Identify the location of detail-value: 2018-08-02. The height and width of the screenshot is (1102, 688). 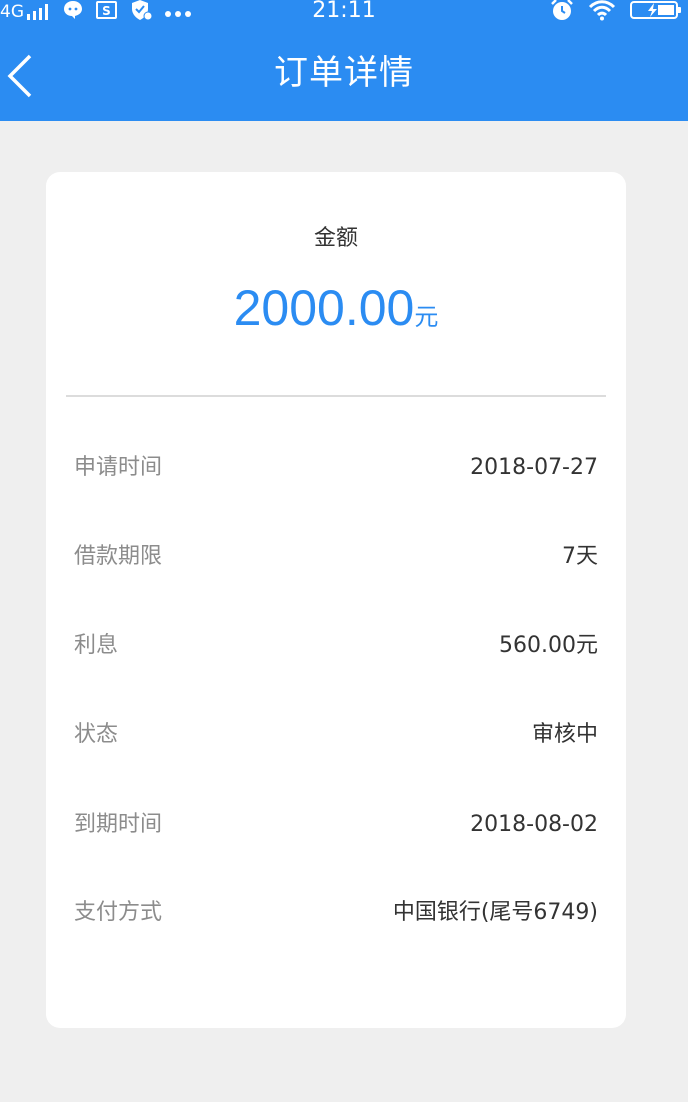
(534, 824).